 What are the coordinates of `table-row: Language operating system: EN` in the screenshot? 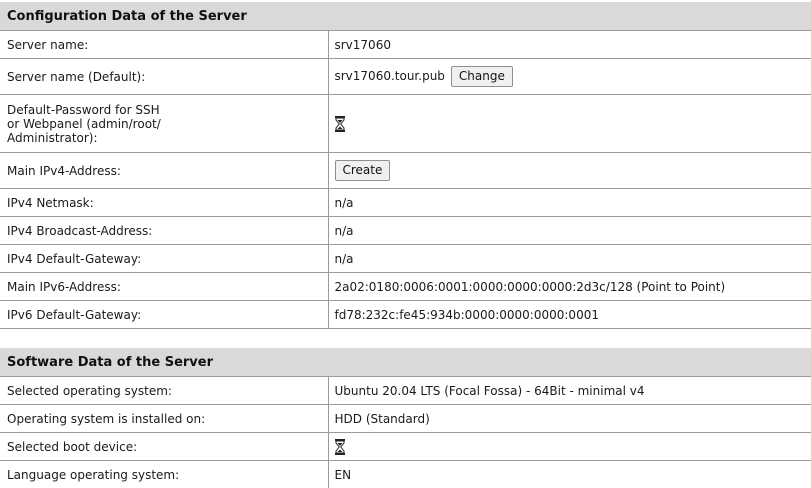 It's located at (405, 474).